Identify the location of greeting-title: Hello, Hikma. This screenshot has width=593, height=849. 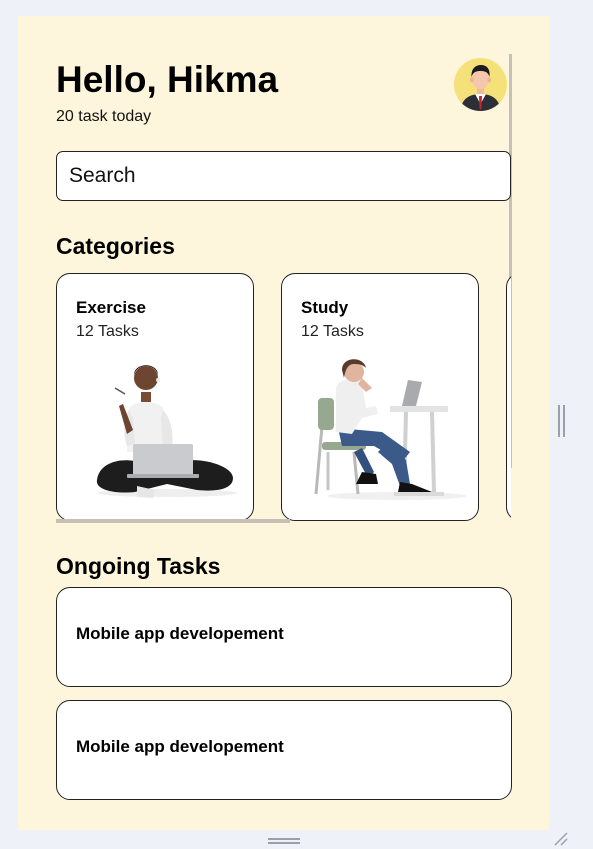
(167, 79).